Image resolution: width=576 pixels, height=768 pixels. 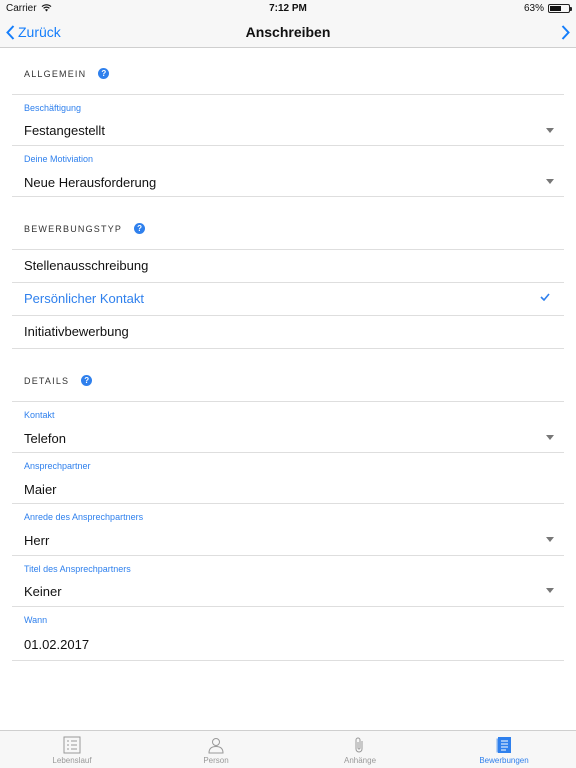 I want to click on field-value: Keiner, so click(x=43, y=591).